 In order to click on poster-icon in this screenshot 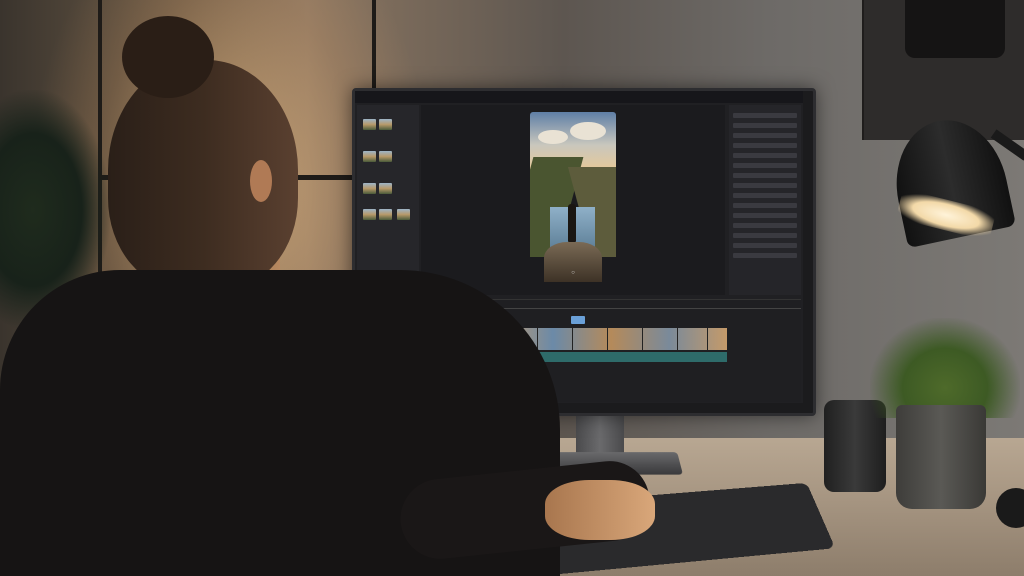, I will do `click(955, 29)`.